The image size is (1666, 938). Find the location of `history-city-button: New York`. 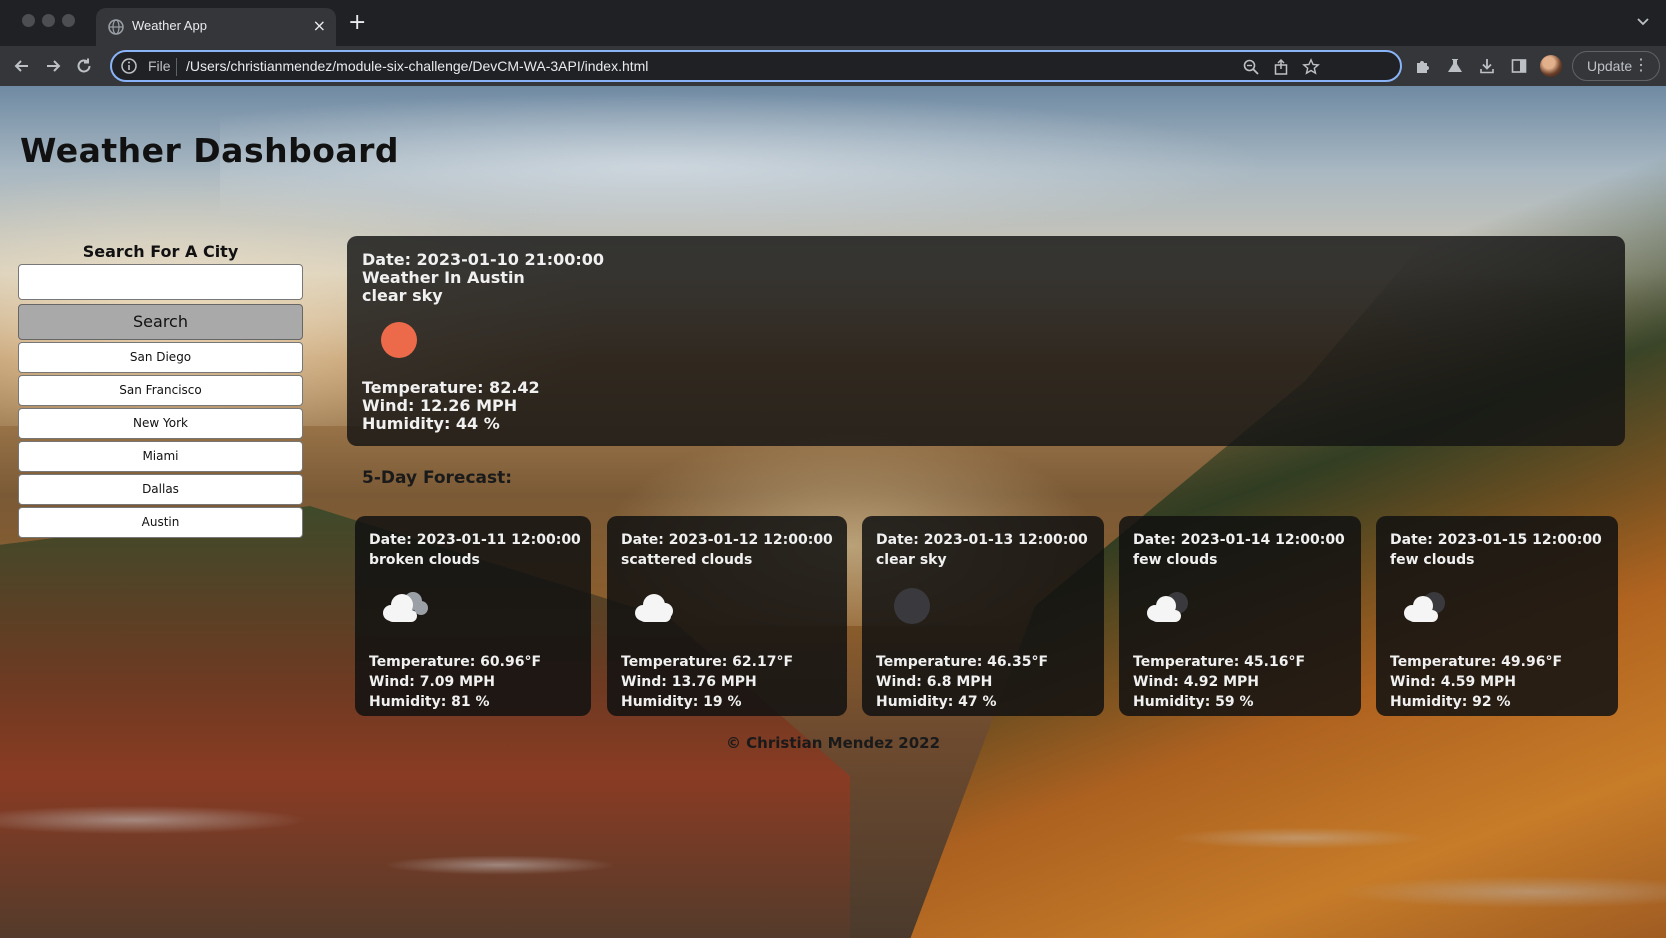

history-city-button: New York is located at coordinates (160, 423).